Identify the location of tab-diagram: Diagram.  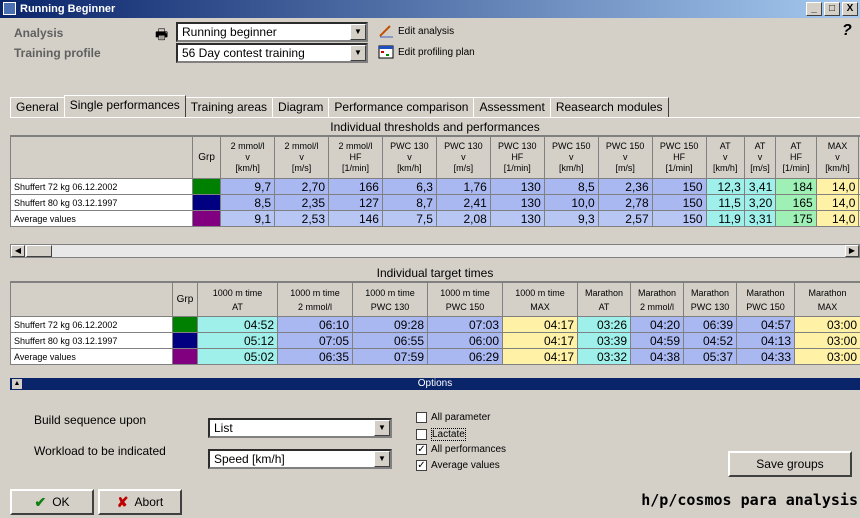
(301, 107).